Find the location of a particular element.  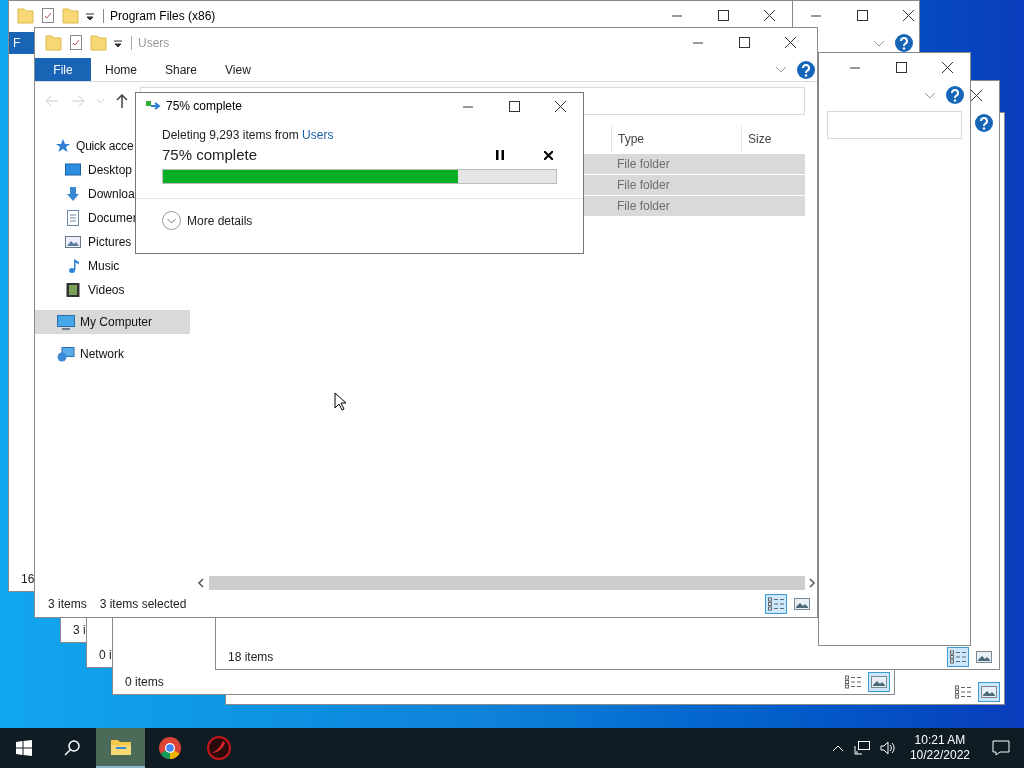

progress-heading: 75% complete is located at coordinates (210, 154).